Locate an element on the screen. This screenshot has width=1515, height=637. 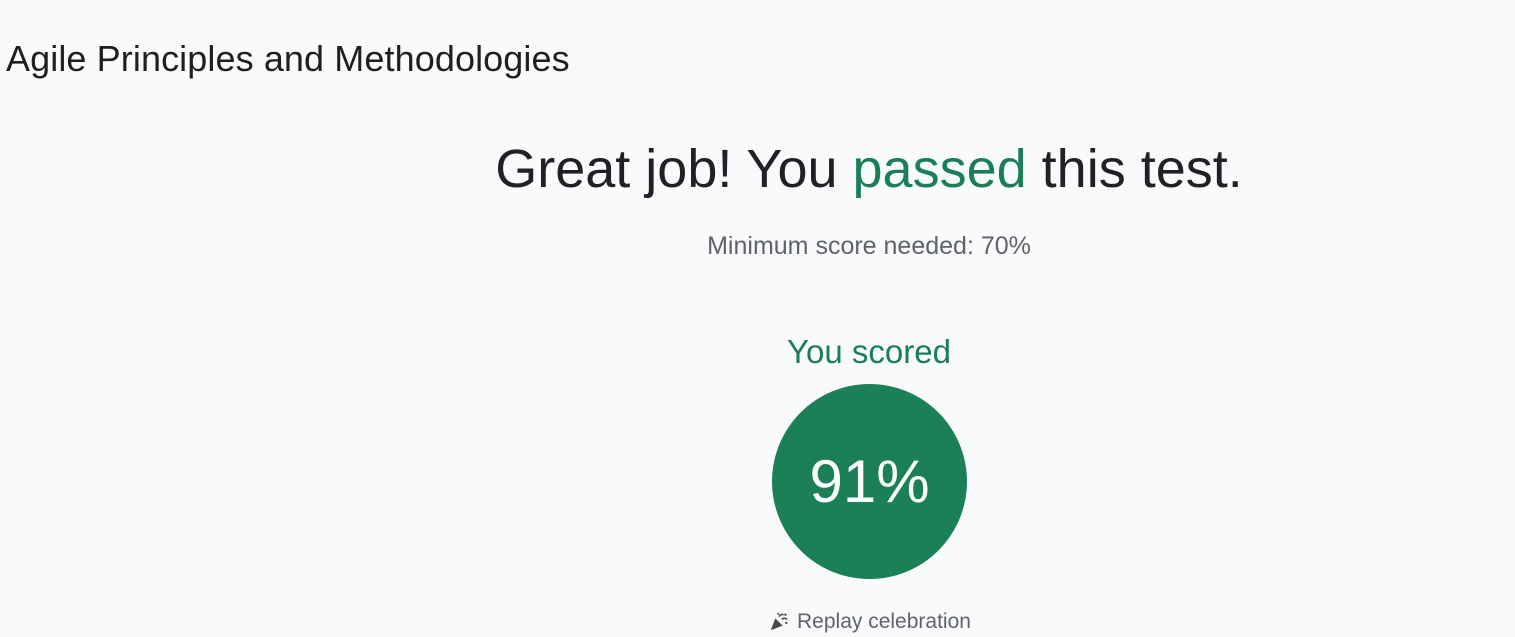
headline-prefix: Great job! You is located at coordinates (674, 169).